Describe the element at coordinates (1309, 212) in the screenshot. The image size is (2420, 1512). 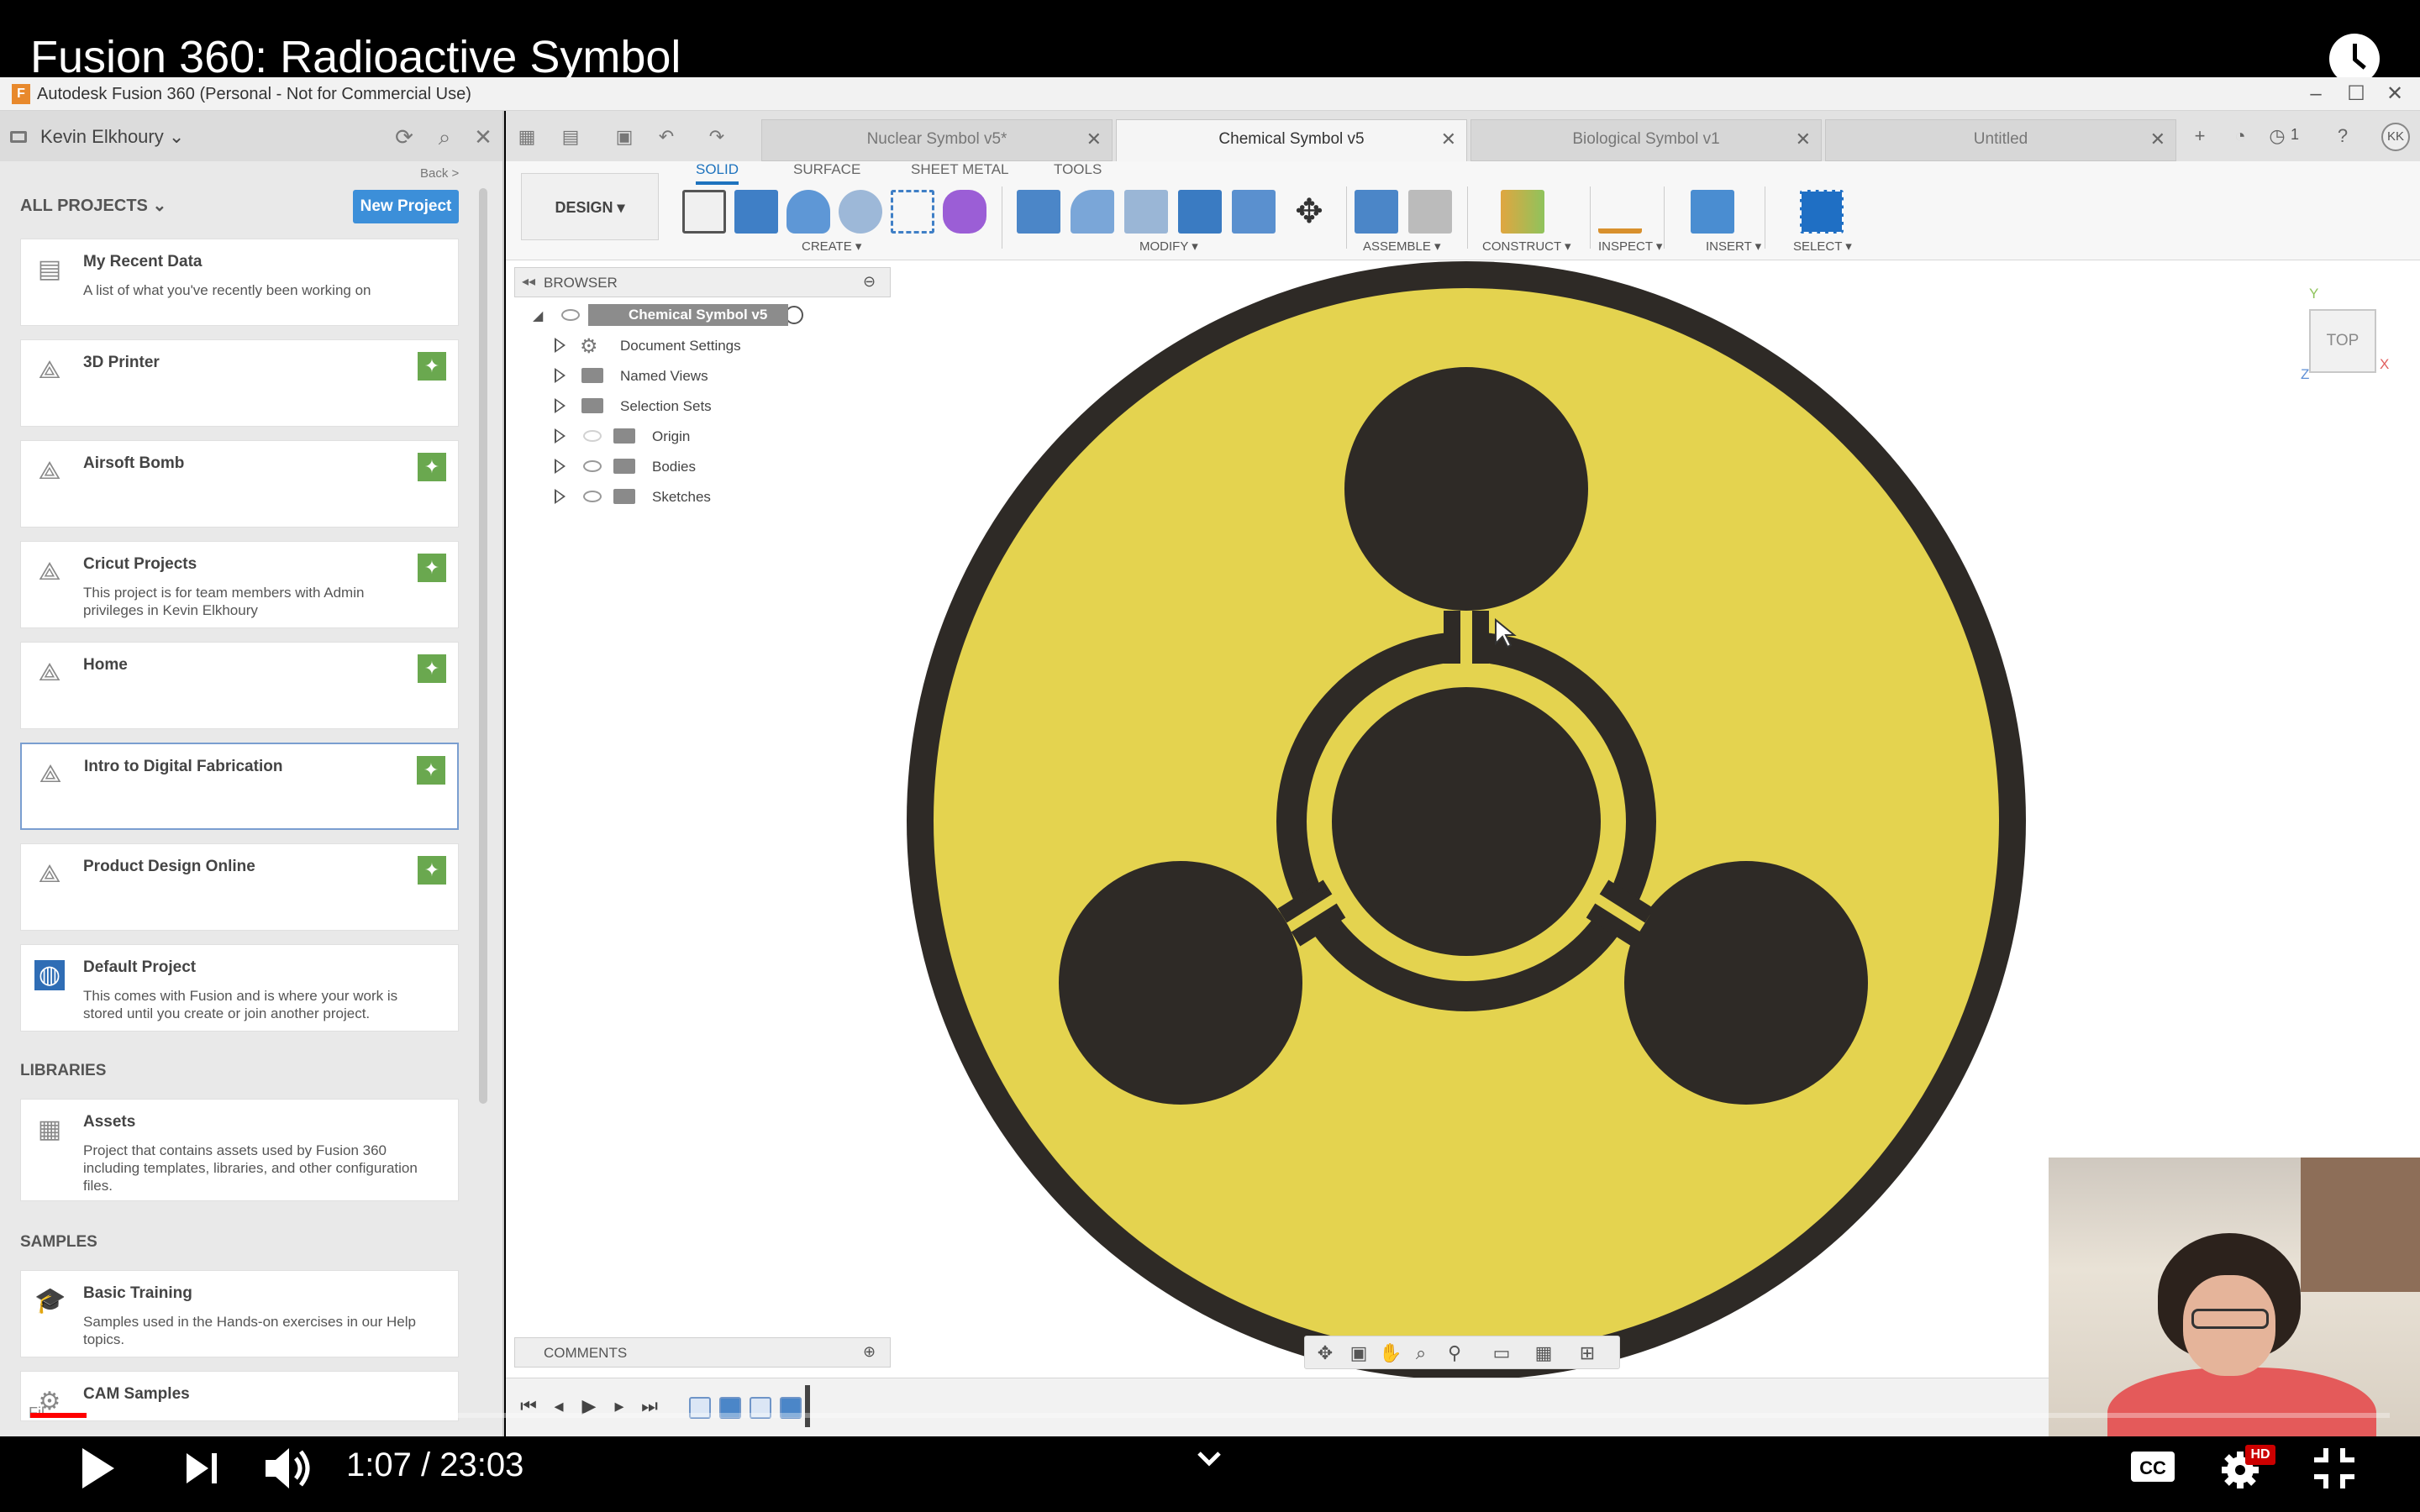
I see `move-icon: ✥` at that location.